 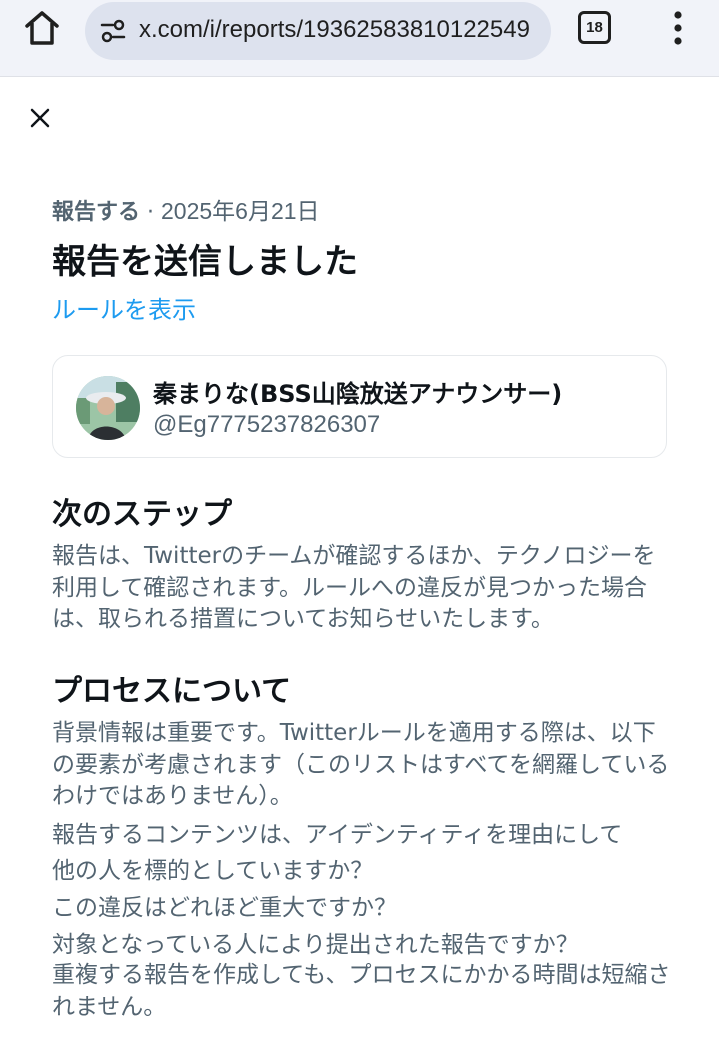 What do you see at coordinates (224, 908) in the screenshot?
I see `process-question-2: この違反はどれほど重大ですか？` at bounding box center [224, 908].